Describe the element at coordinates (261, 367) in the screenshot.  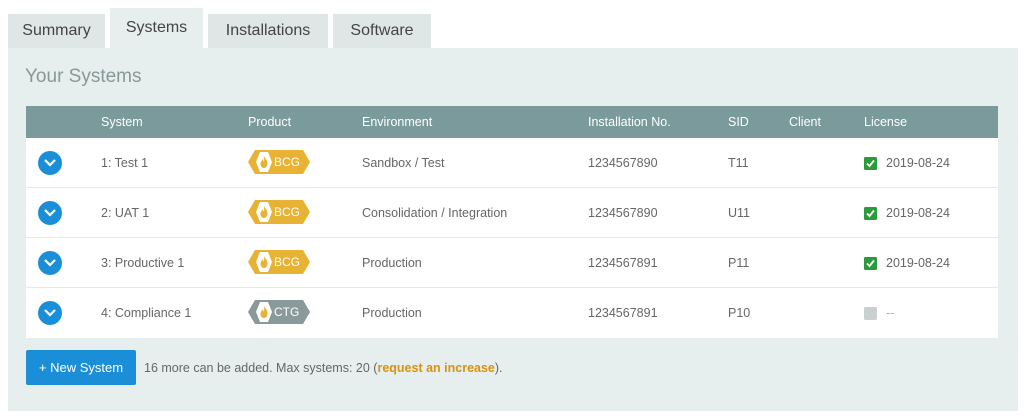
I see `capacity-text-before: 16 more can be added. Max systems: 20 (` at that location.